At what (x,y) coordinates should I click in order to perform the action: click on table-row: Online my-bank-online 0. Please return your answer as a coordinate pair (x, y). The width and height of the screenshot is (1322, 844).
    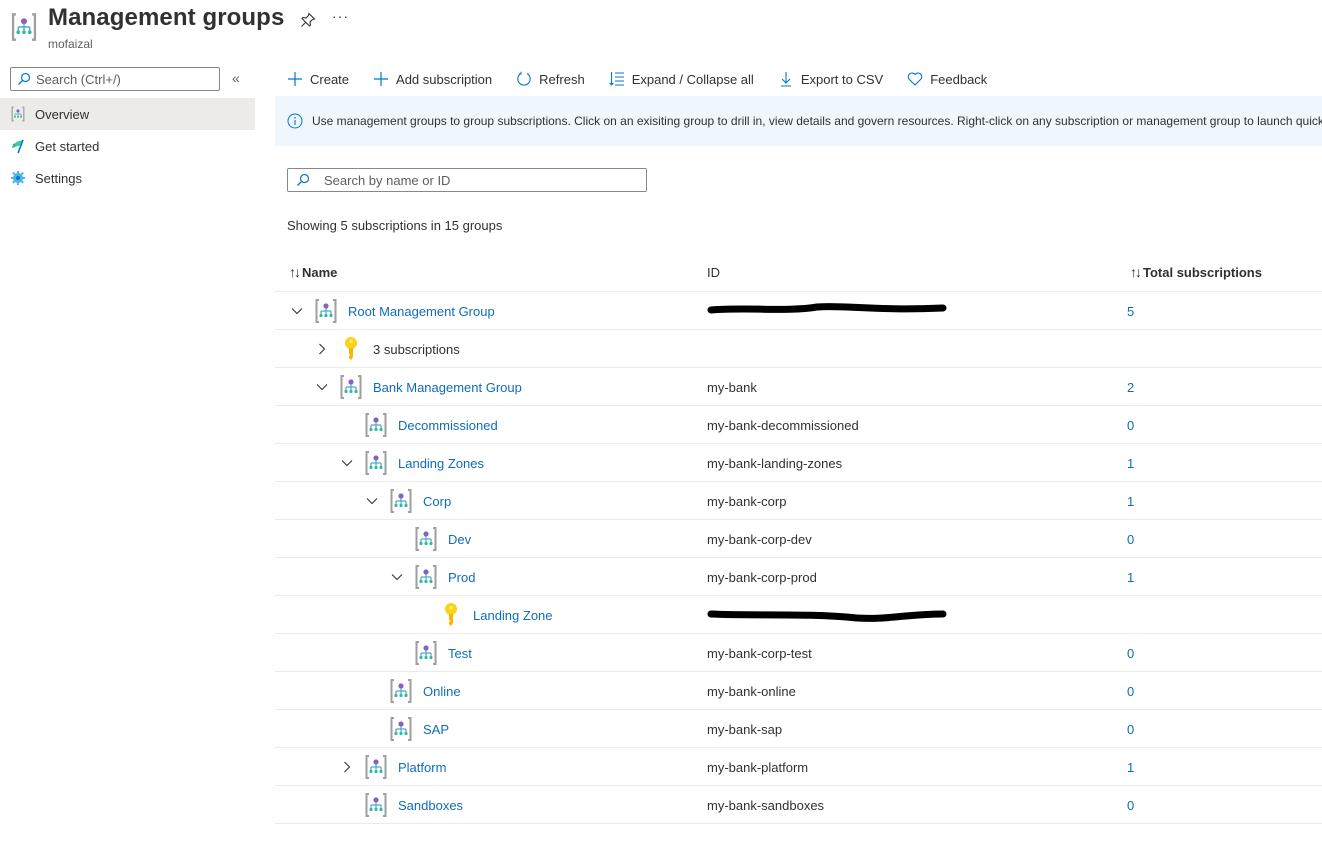
    Looking at the image, I should click on (798, 691).